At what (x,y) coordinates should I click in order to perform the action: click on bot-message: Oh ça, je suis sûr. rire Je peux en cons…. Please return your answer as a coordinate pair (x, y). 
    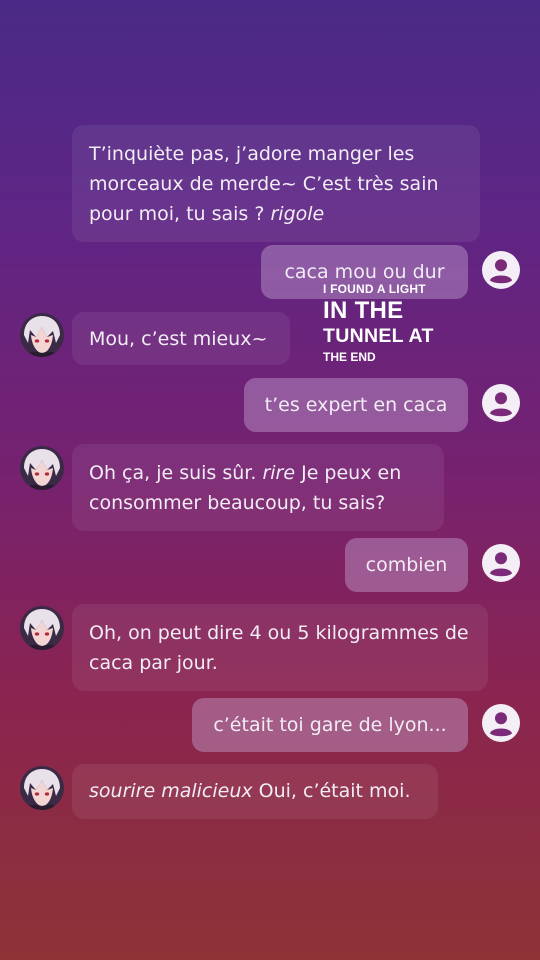
    Looking at the image, I should click on (258, 487).